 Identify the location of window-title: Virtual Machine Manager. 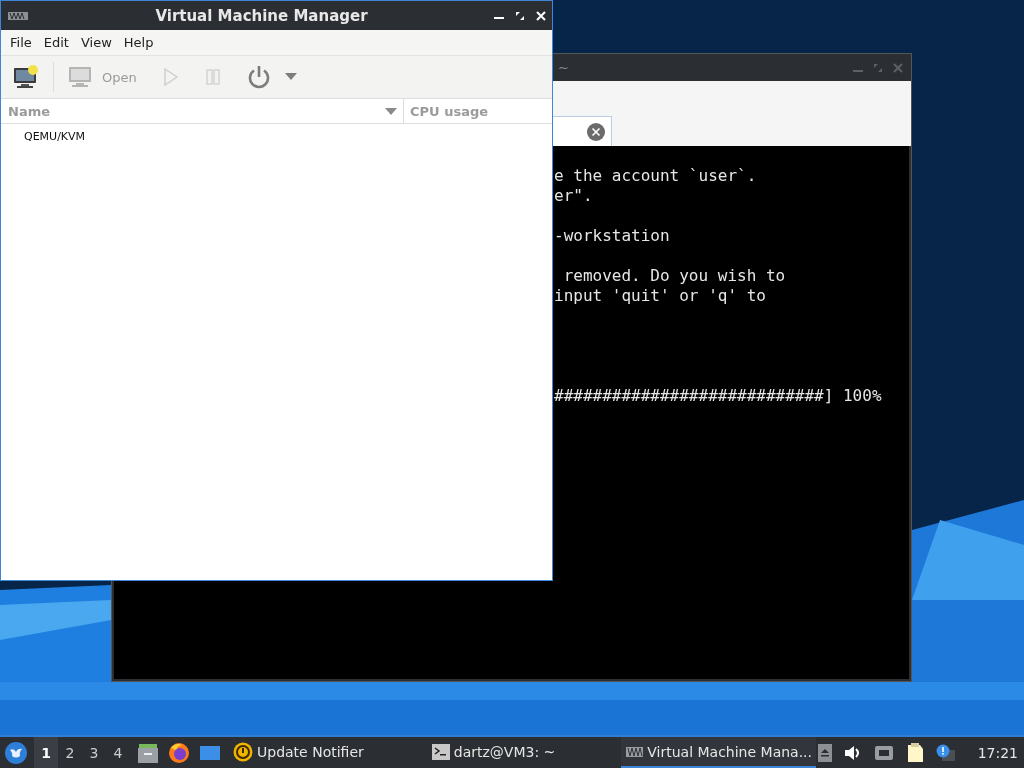
(261, 15).